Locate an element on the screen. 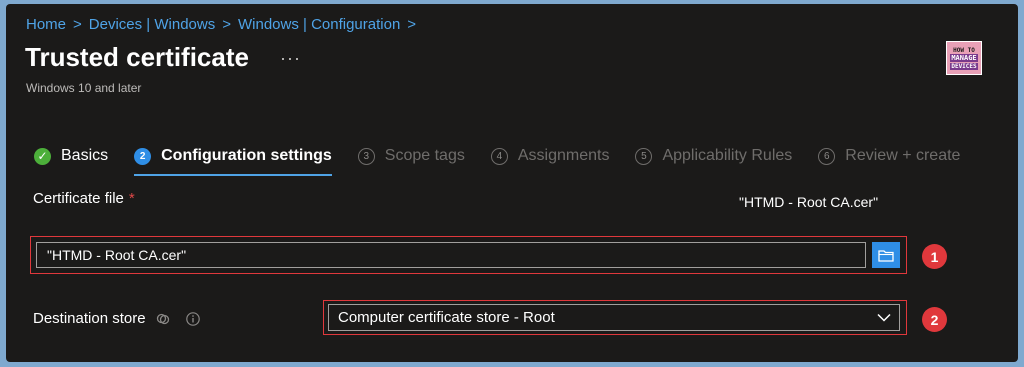 This screenshot has height=367, width=1024. tab-assignments: 4 Assignments is located at coordinates (550, 156).